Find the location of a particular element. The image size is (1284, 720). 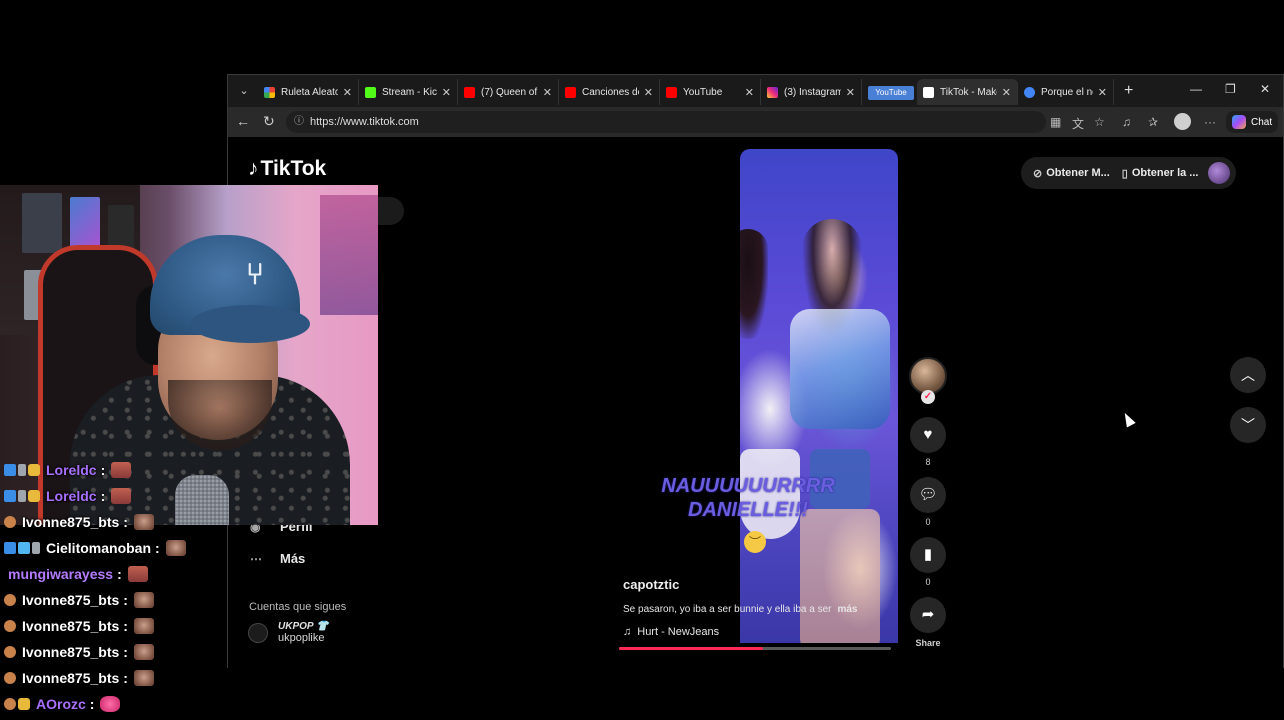

video-player is located at coordinates (819, 396).